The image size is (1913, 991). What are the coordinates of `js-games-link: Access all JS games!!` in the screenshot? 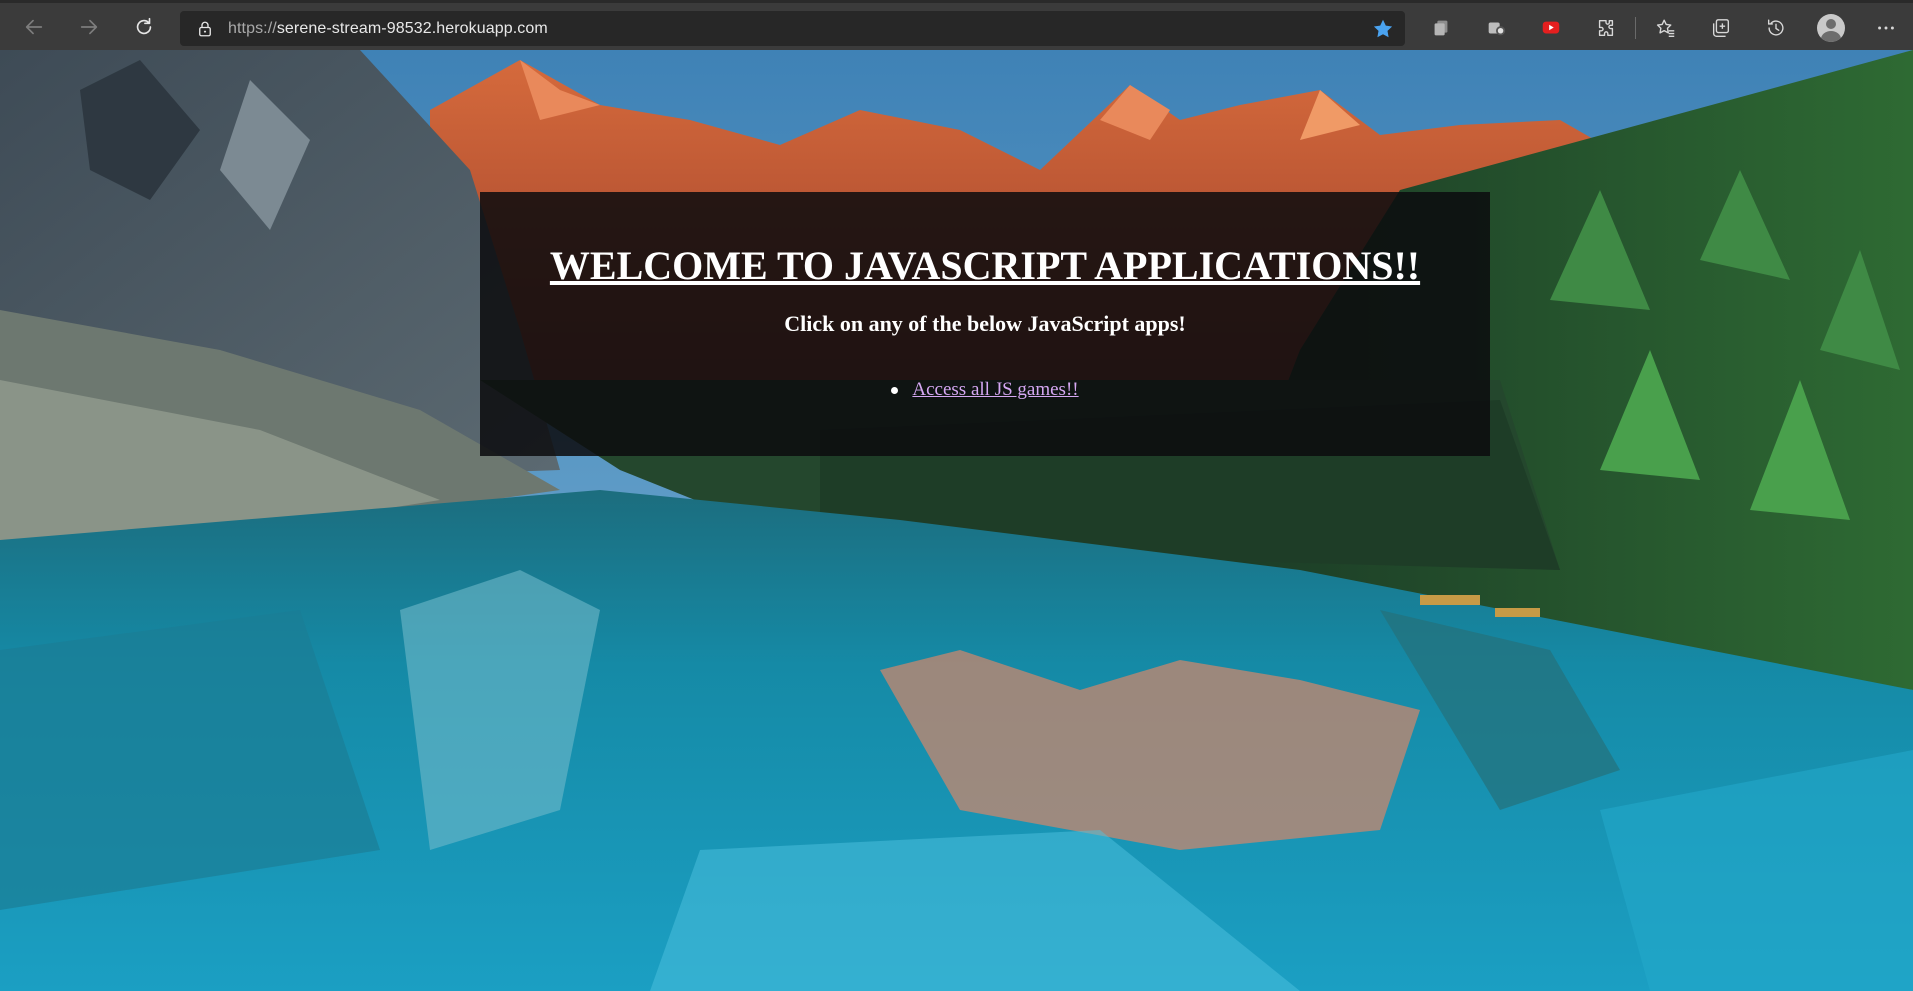 It's located at (995, 390).